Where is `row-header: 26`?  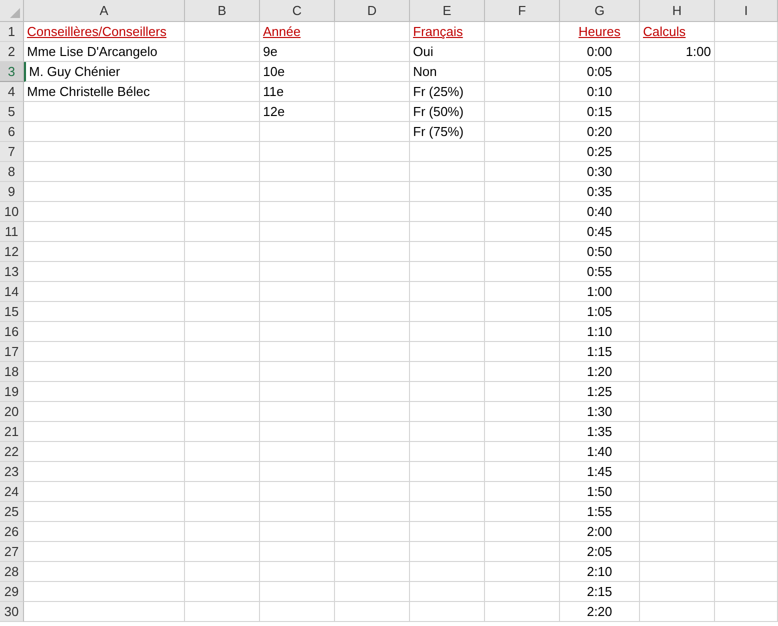
row-header: 26 is located at coordinates (12, 532).